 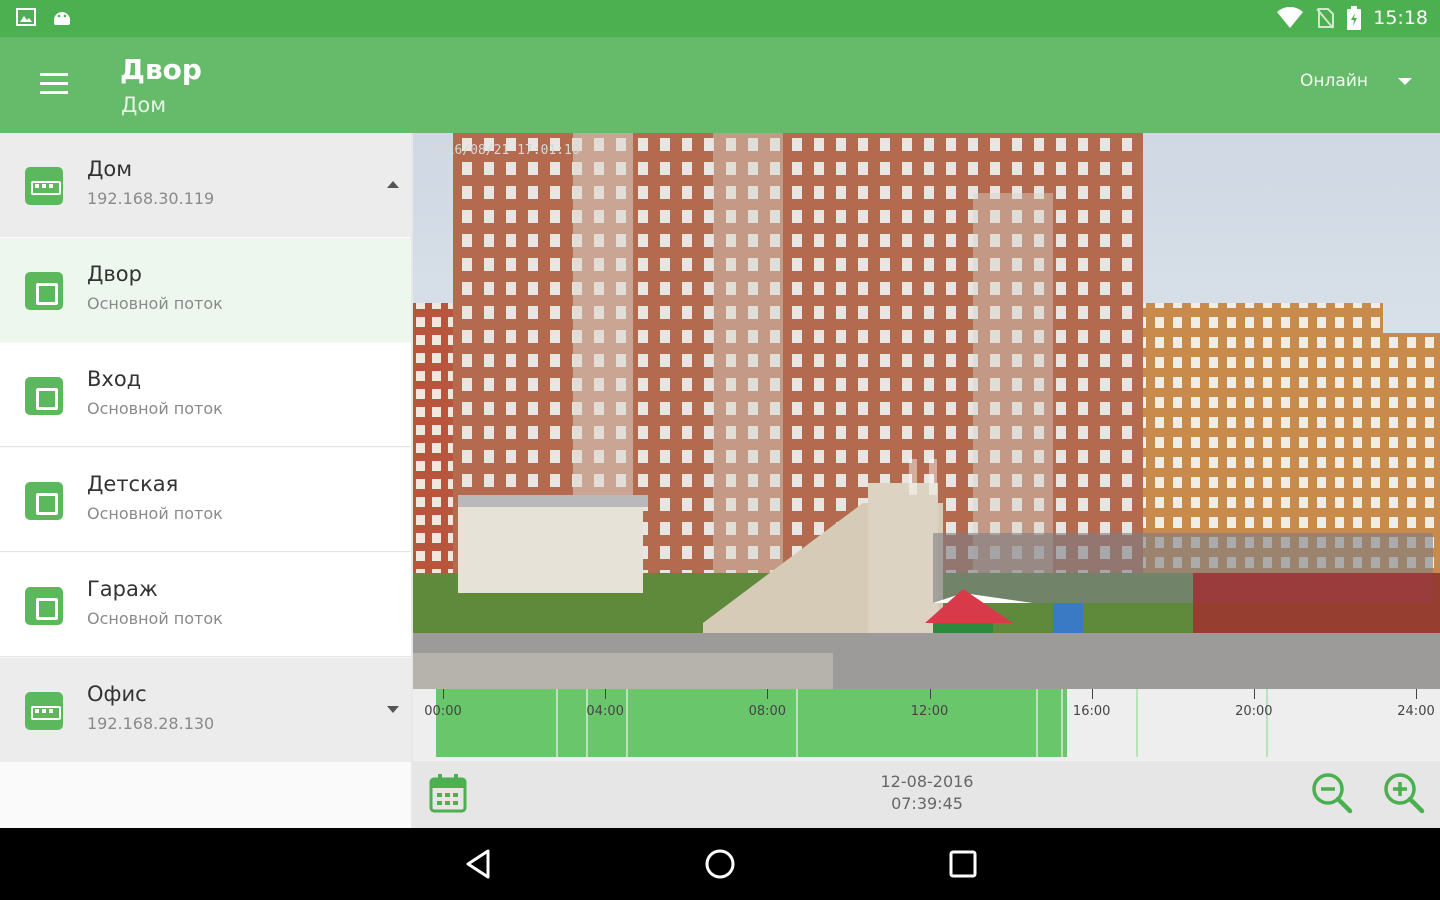 I want to click on video-timestamp-overlay: 2016/08/21 17:01:10, so click(x=505, y=150).